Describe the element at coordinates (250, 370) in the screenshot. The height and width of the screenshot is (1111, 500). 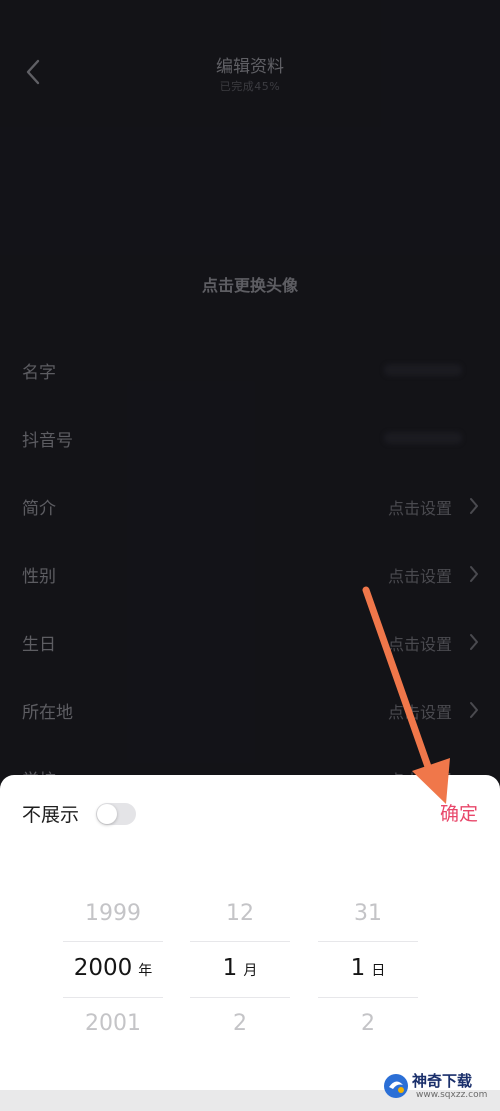
I see `row-name: 名字` at that location.